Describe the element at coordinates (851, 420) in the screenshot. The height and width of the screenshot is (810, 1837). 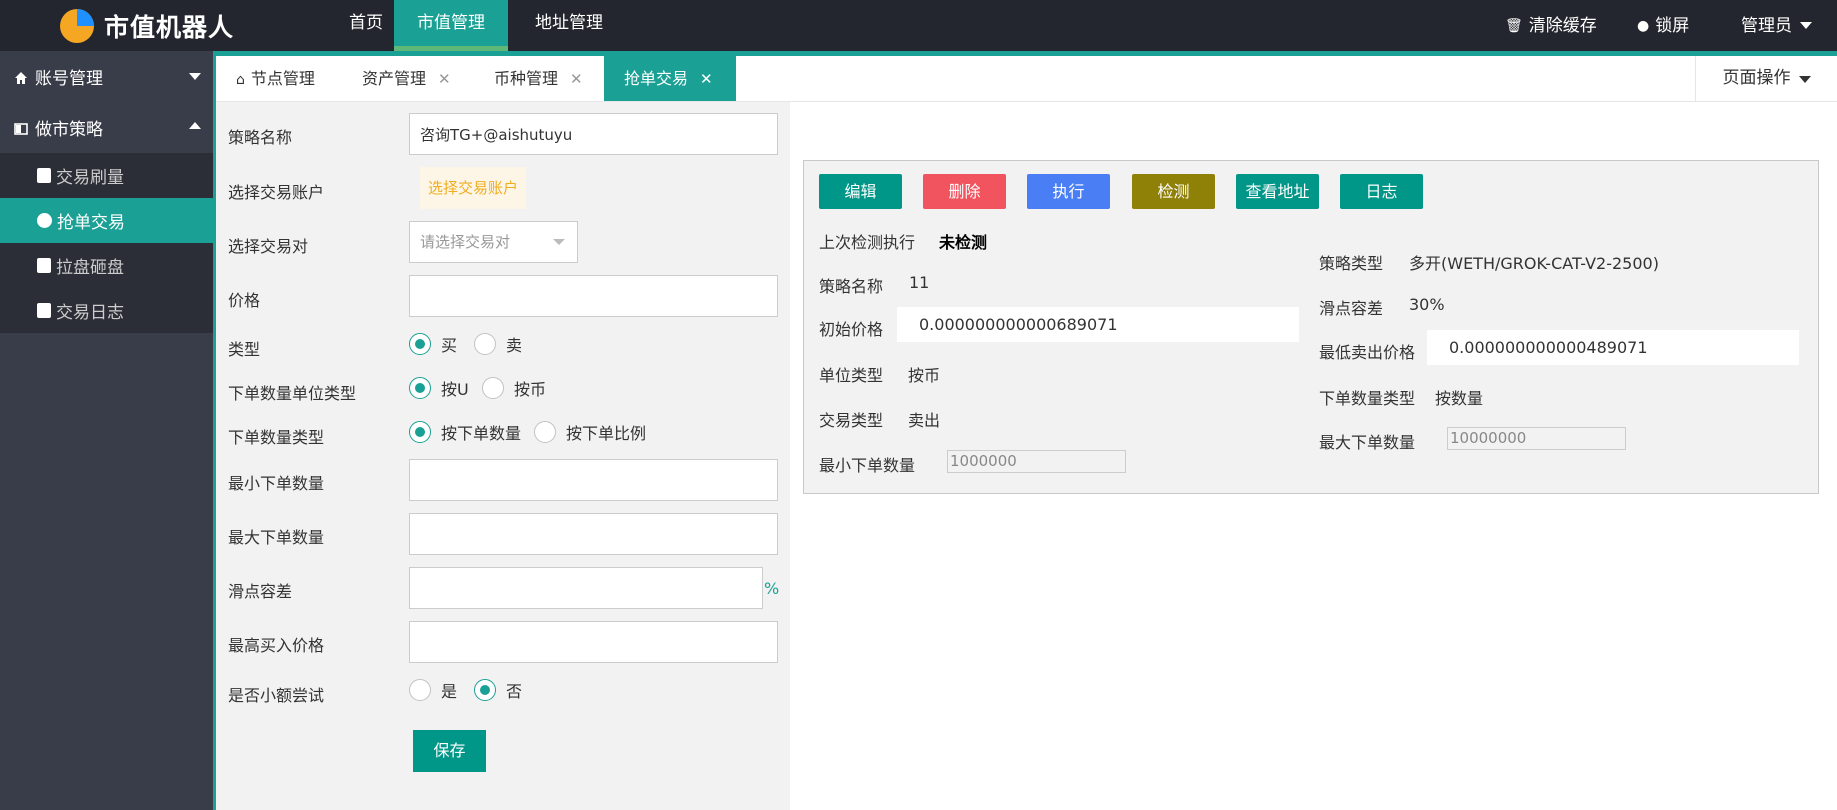
I see `trade-type-label: 交易类型` at that location.